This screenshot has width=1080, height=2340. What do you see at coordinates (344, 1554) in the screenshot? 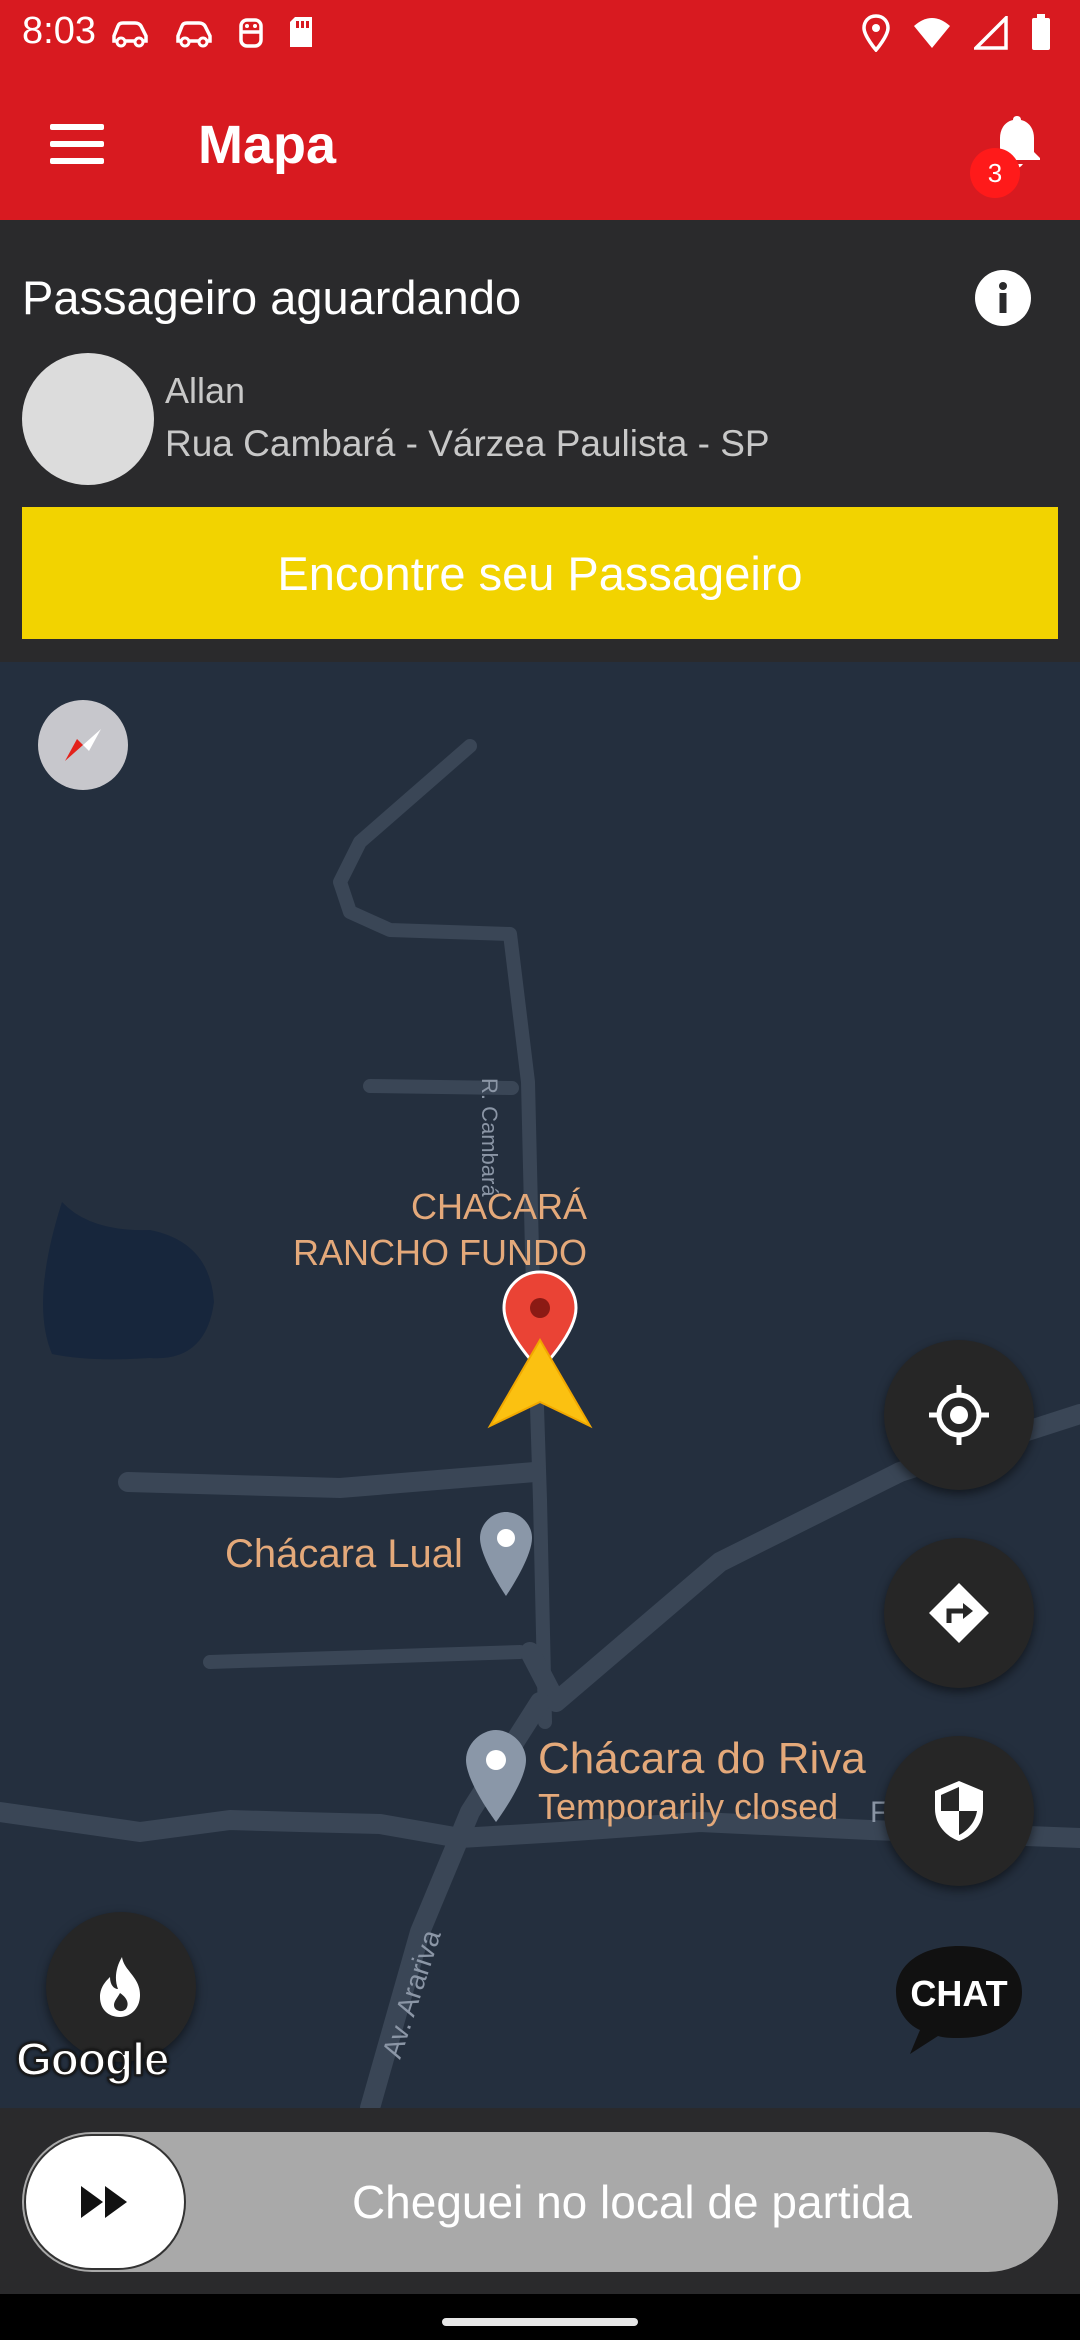
I see `place-label-chacara-lual: Chácara Lual` at bounding box center [344, 1554].